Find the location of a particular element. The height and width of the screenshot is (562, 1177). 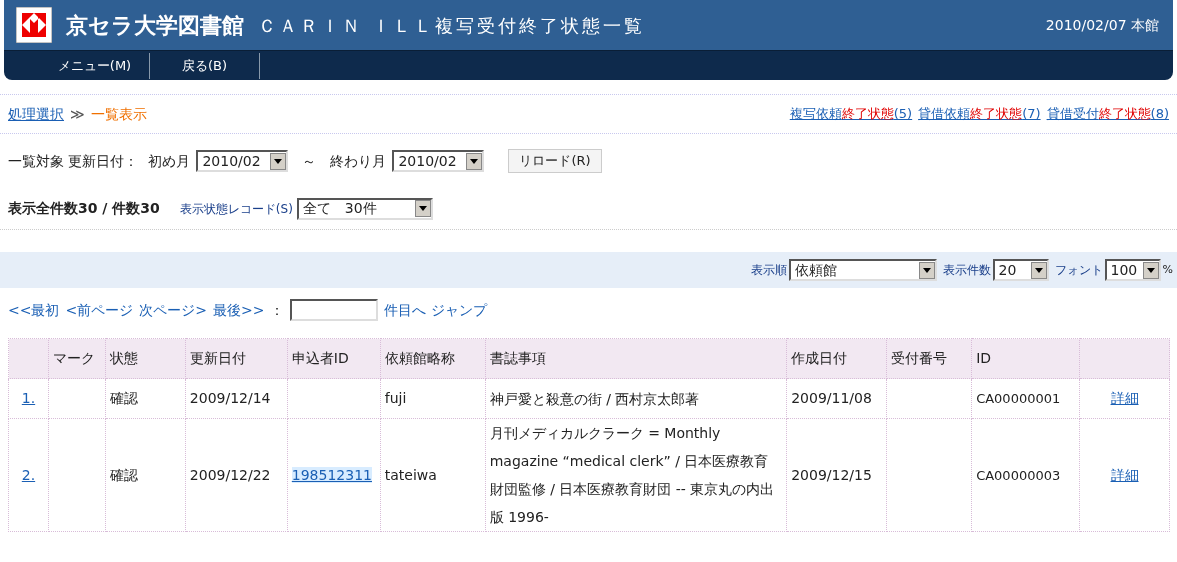

page-title: ＣＡＲＩＮ ＩＬＬ複写受付終了状態一覧 is located at coordinates (451, 25).